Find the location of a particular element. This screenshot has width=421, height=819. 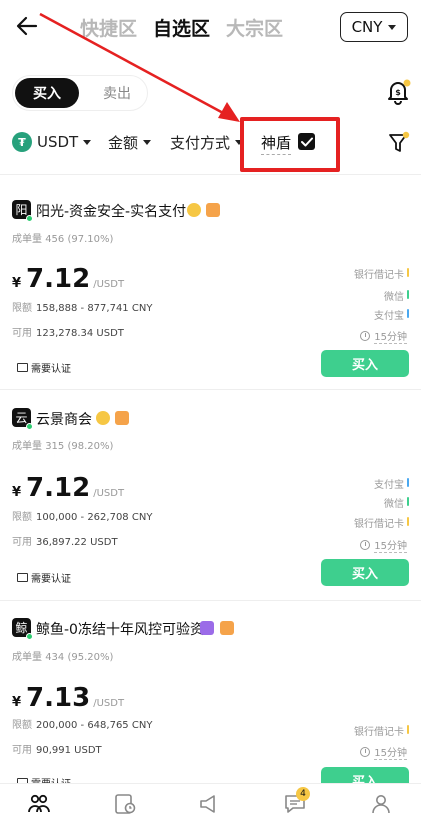

merchant-name: 阳光-资金安全-实名支付 is located at coordinates (111, 211).